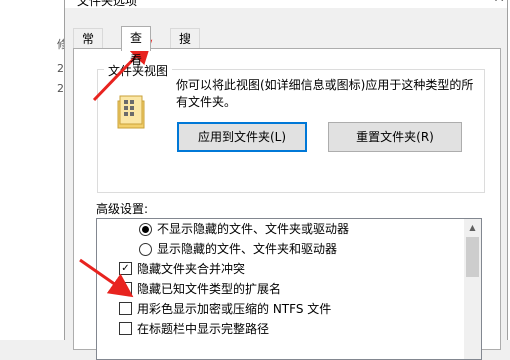  Describe the element at coordinates (203, 329) in the screenshot. I see `option-label: 在标题栏中显示完整路径` at that location.